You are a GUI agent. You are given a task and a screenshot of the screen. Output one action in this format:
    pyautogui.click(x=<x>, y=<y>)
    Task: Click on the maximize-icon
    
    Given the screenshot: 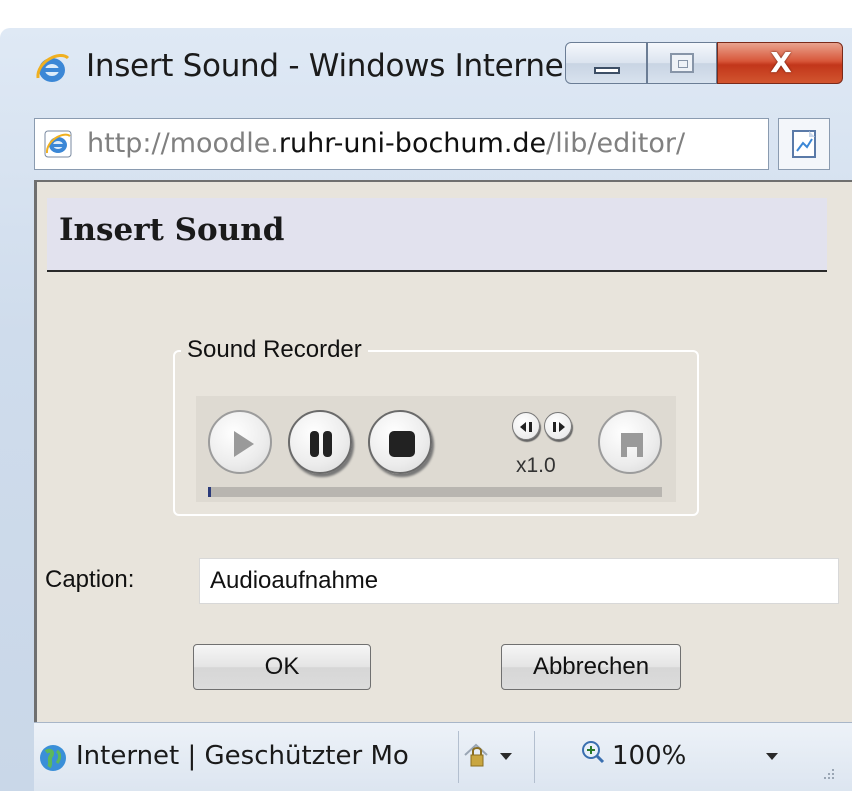 What is the action you would take?
    pyautogui.click(x=682, y=63)
    